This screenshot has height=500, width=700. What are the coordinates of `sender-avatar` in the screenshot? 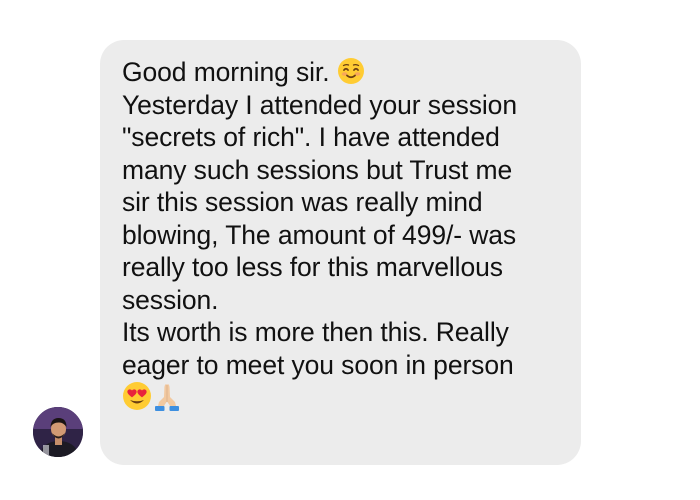 It's located at (58, 432).